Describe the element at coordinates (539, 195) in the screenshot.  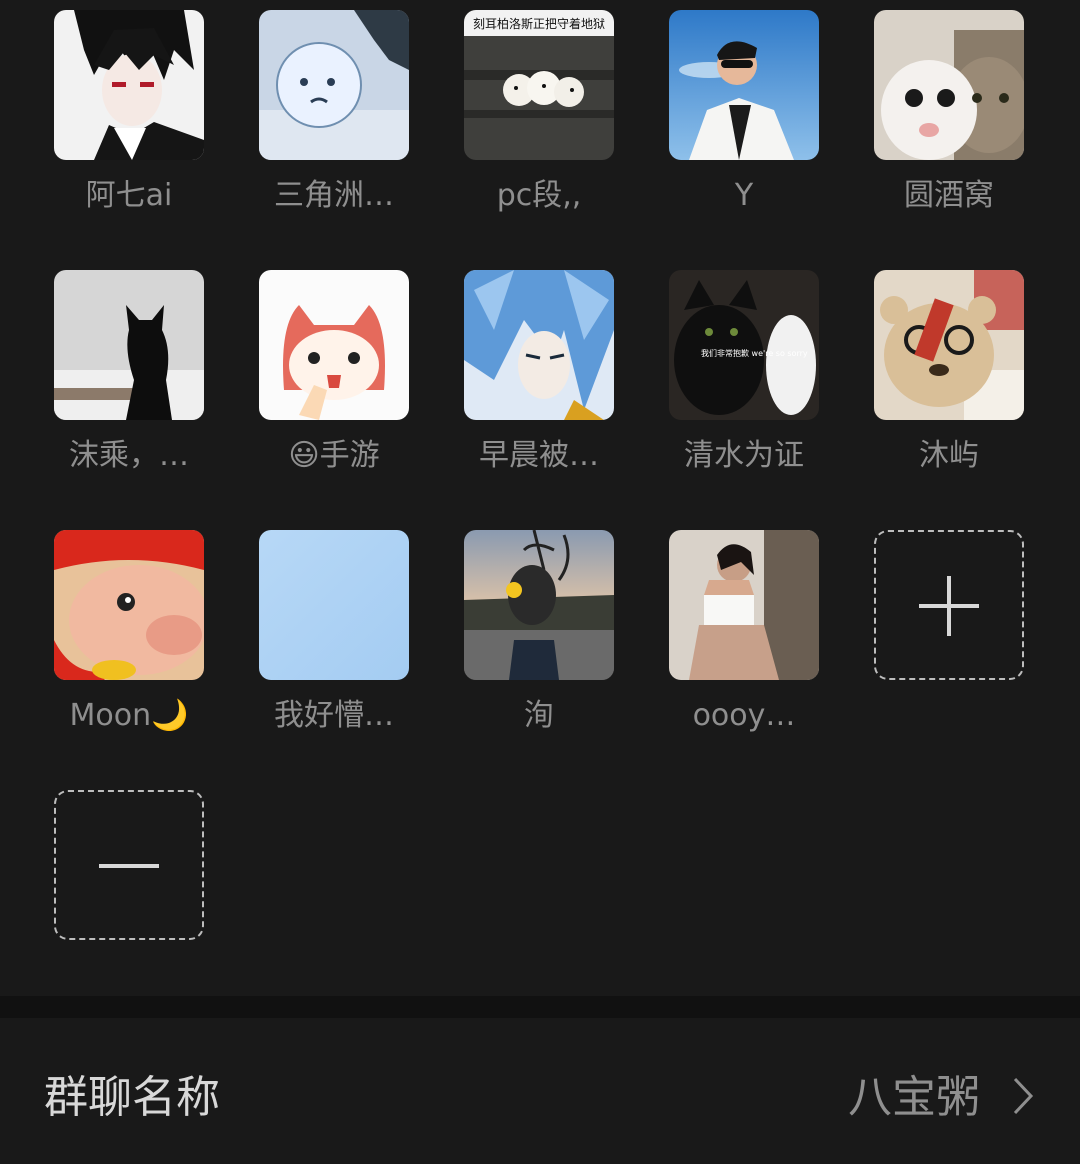
I see `member-name: pc段,,` at that location.